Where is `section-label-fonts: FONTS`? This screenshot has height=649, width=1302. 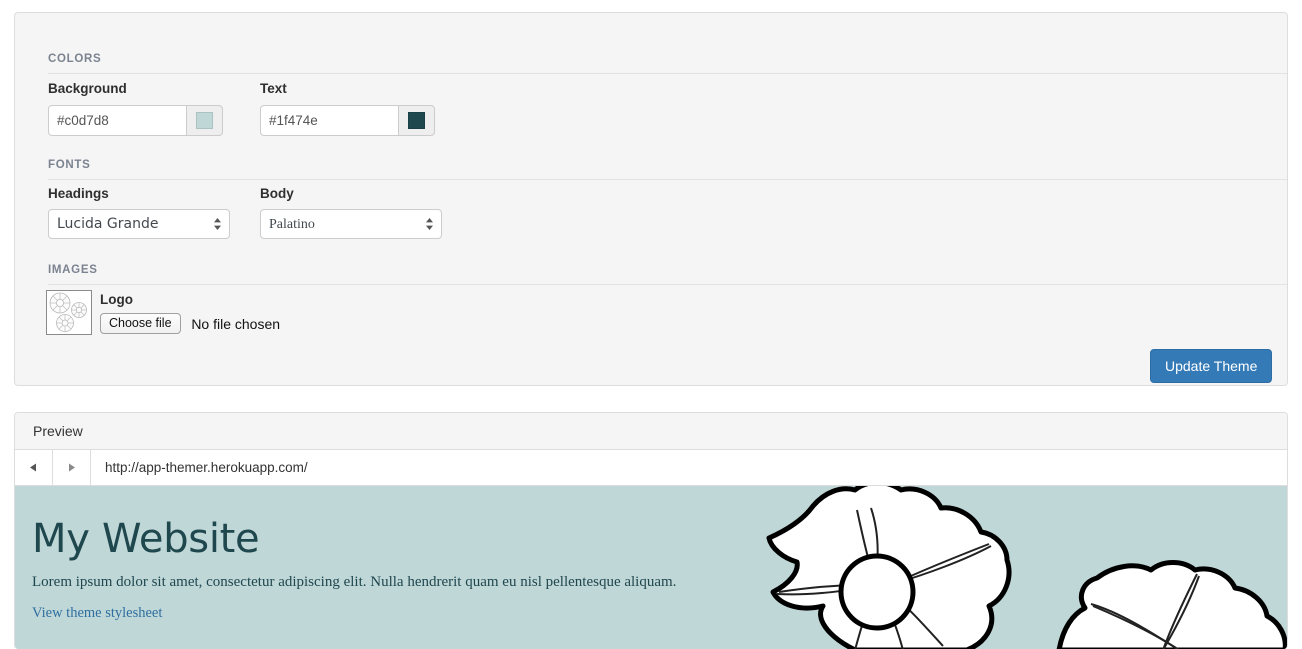 section-label-fonts: FONTS is located at coordinates (69, 165).